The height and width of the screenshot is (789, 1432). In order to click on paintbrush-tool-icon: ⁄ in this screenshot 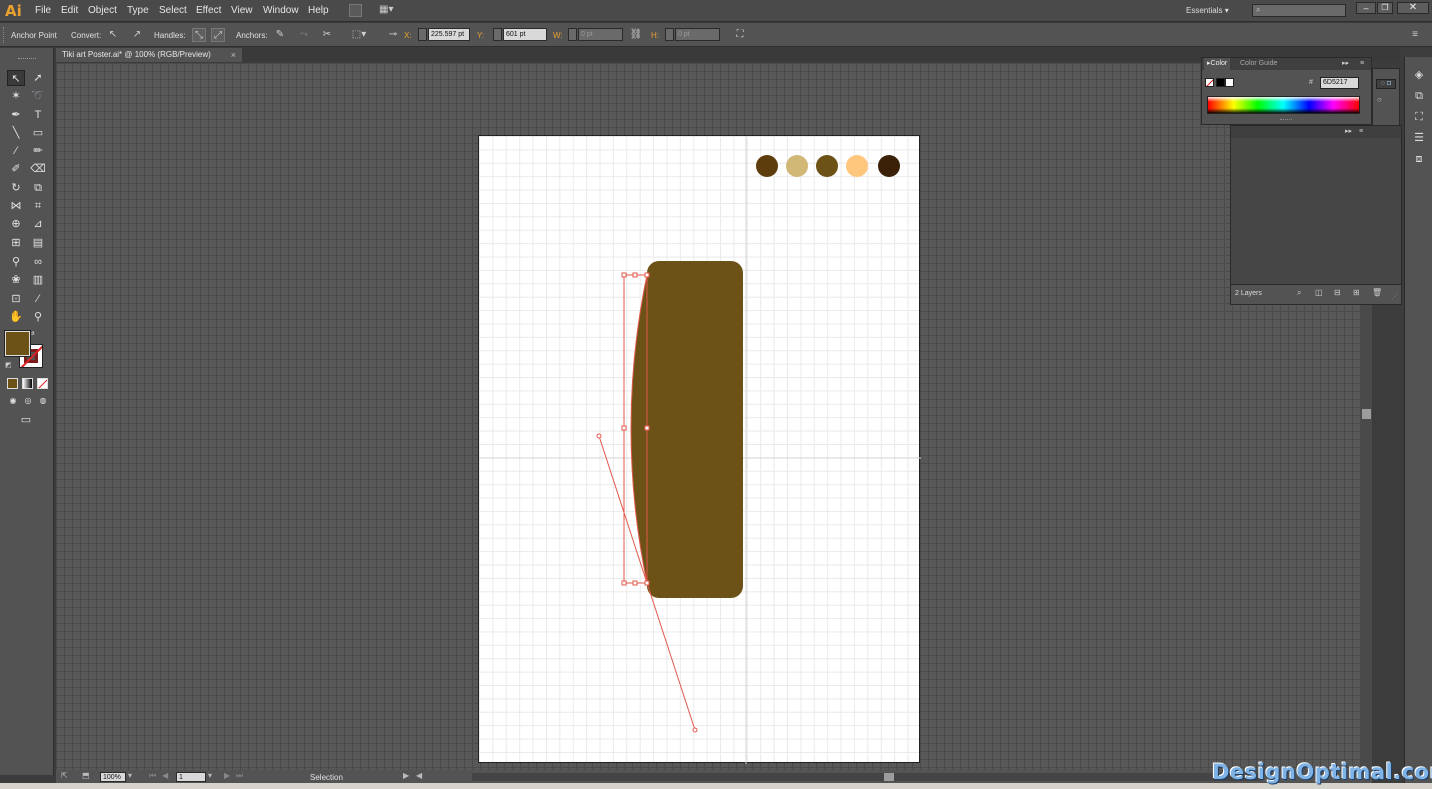, I will do `click(16, 151)`.